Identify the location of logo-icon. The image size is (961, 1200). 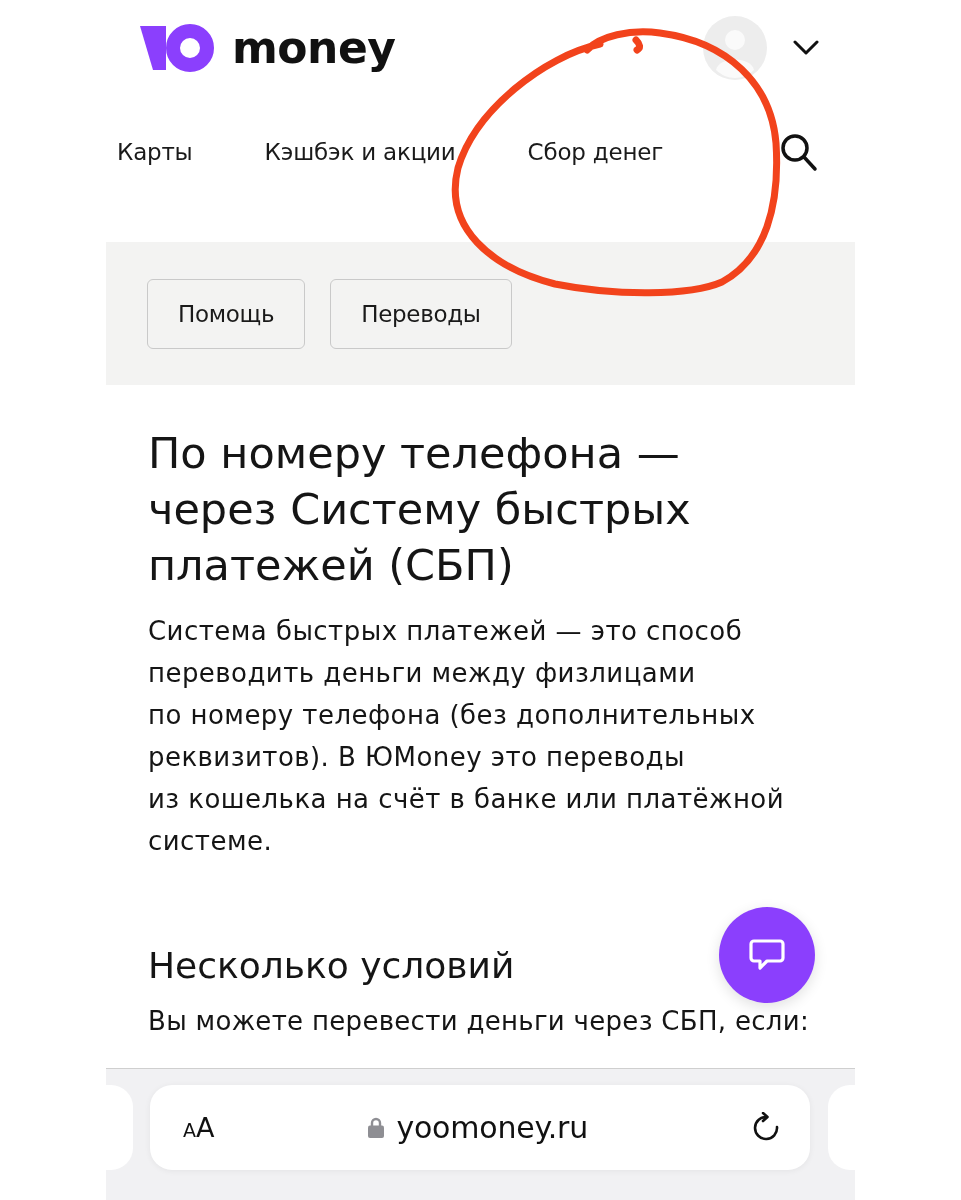
(177, 47).